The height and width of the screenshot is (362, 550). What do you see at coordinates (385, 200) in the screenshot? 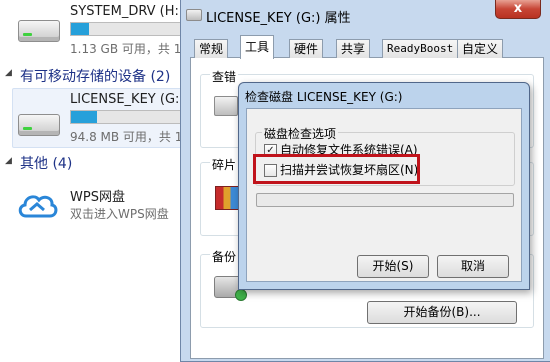
I see `check-progress-bar` at bounding box center [385, 200].